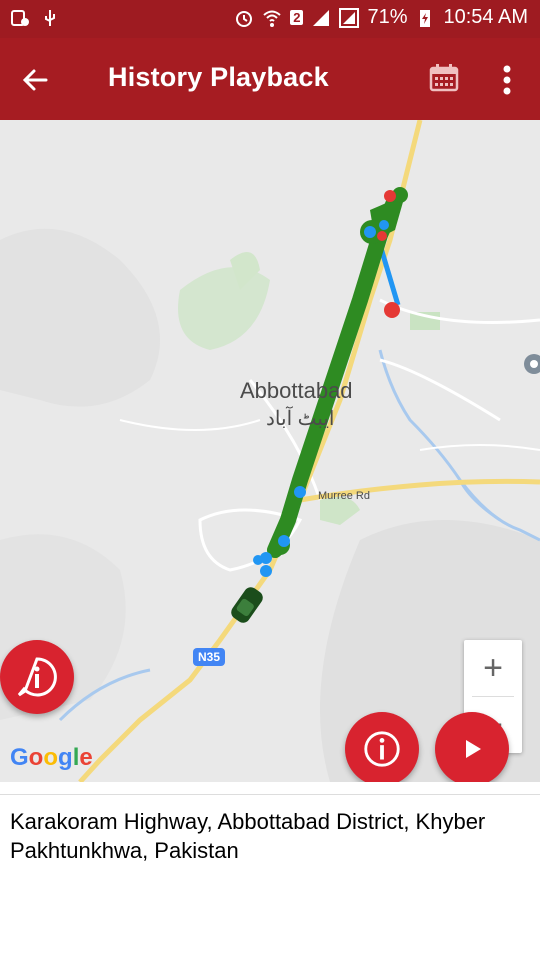 This screenshot has width=540, height=961. What do you see at coordinates (349, 17) in the screenshot?
I see `signal-2-icon` at bounding box center [349, 17].